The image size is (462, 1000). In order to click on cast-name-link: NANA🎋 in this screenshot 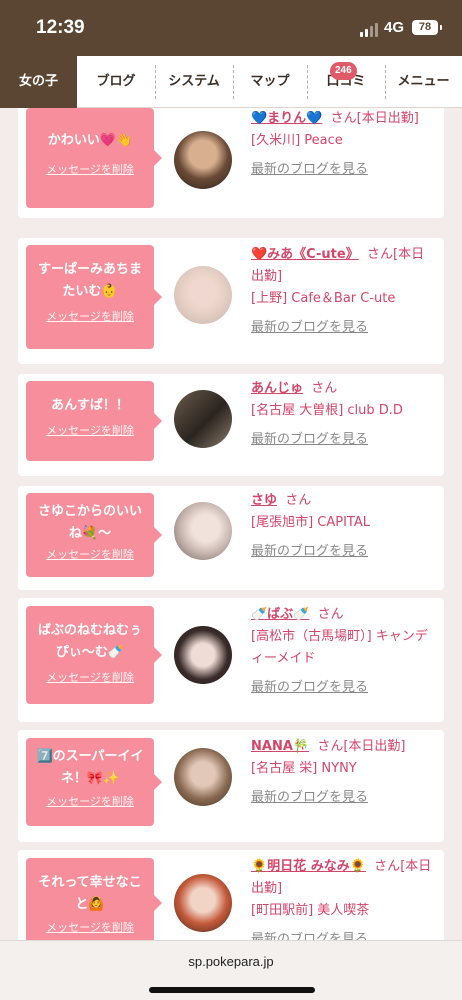, I will do `click(280, 746)`.